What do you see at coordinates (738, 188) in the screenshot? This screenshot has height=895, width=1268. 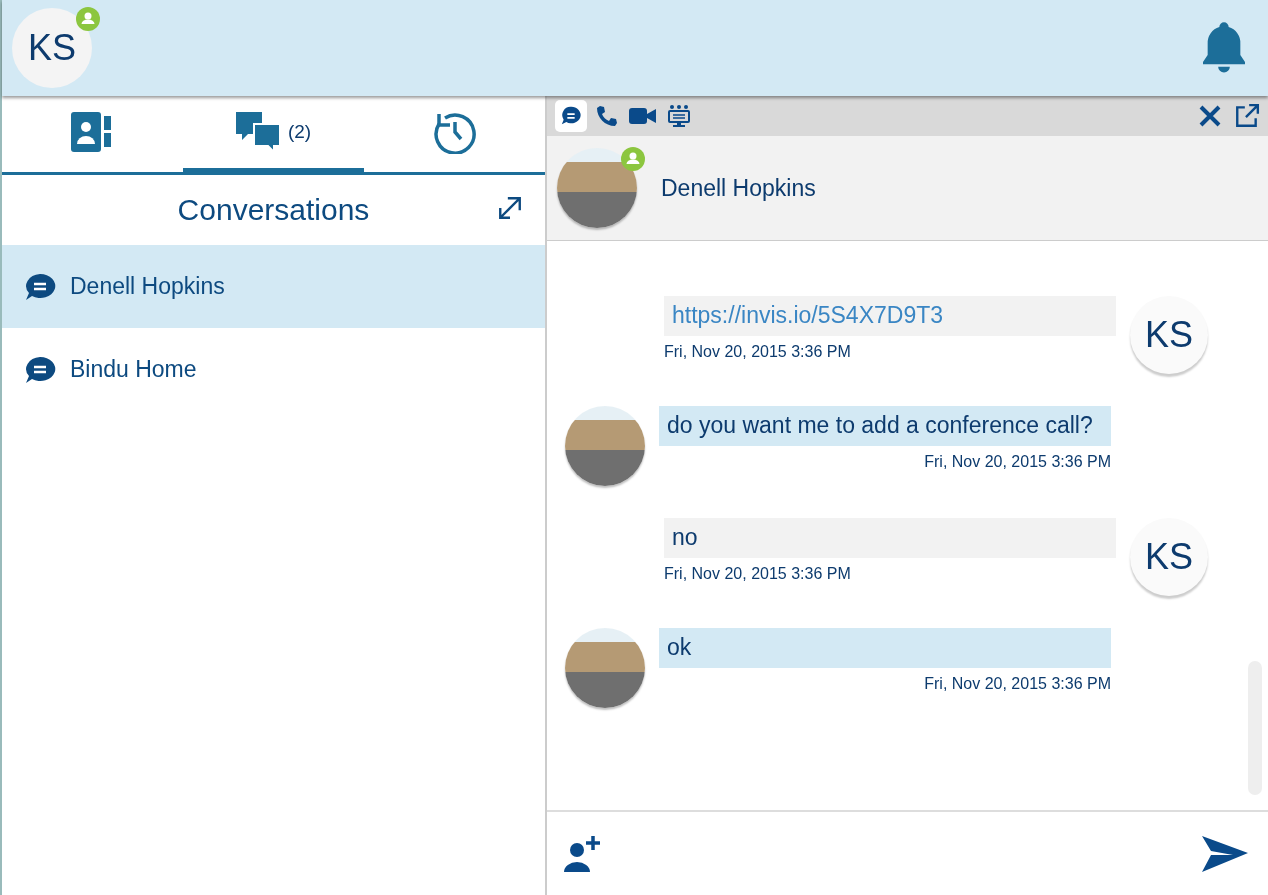 I see `contact-name: Denell Hopkins` at bounding box center [738, 188].